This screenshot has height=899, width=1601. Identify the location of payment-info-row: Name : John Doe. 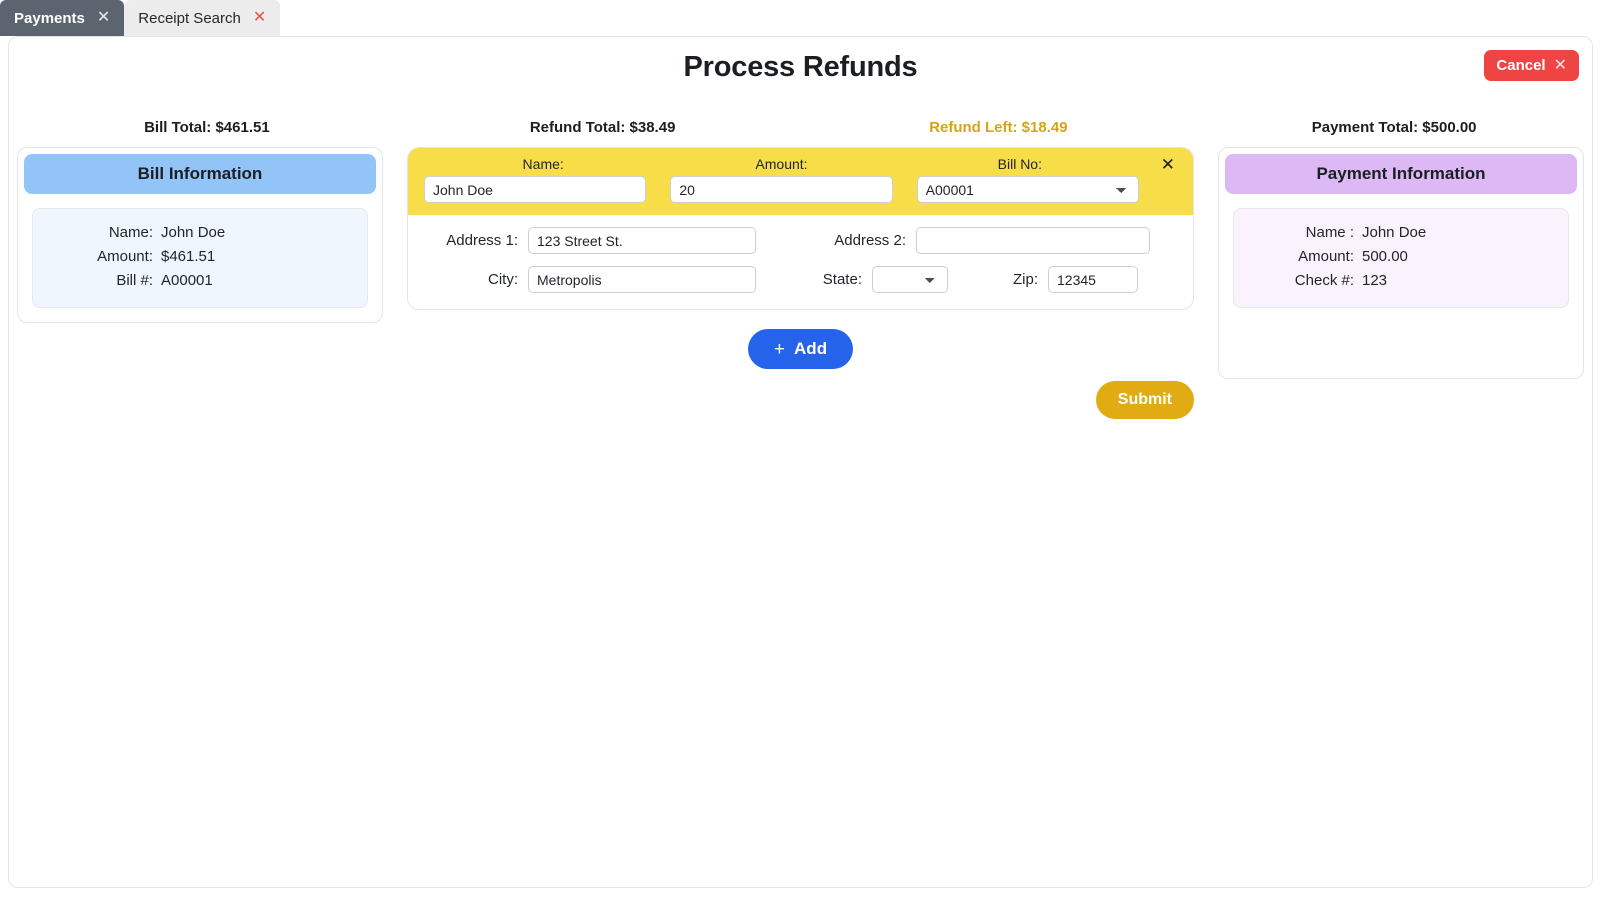
(1401, 233).